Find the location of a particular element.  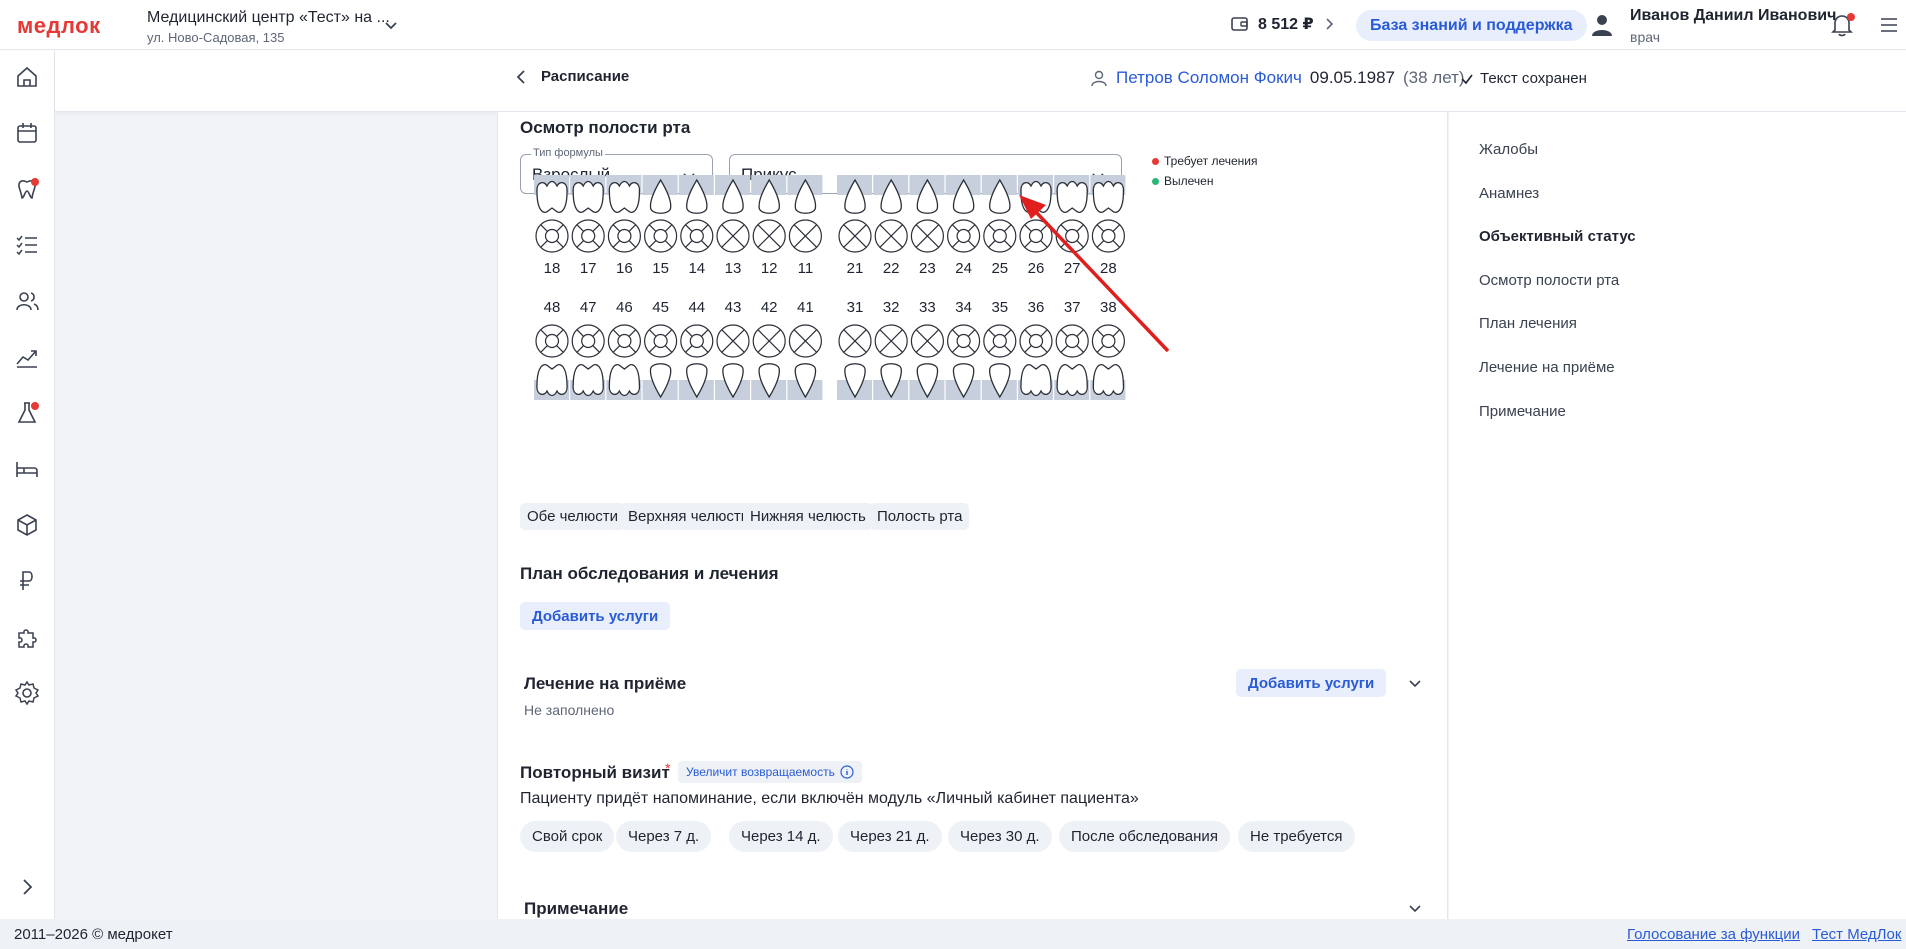

tooth-number: 37 is located at coordinates (1072, 307).